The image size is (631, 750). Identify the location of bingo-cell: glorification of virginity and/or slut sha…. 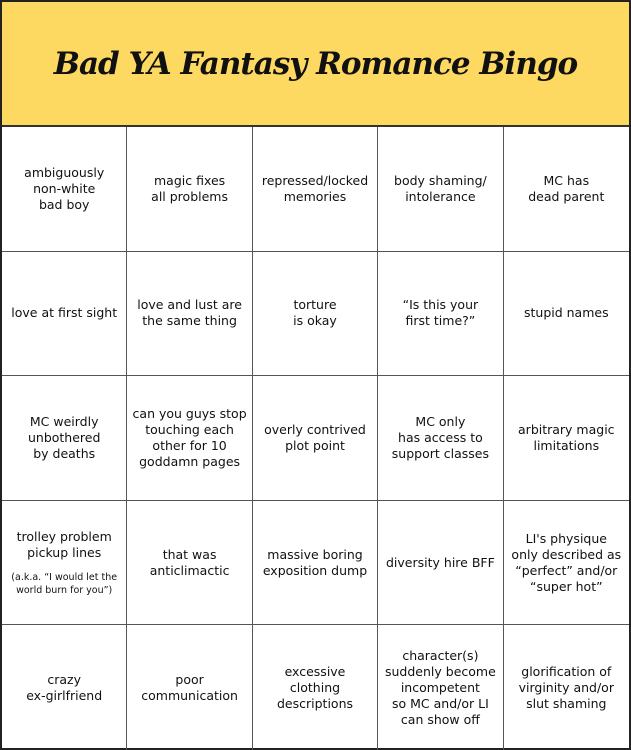
(566, 687).